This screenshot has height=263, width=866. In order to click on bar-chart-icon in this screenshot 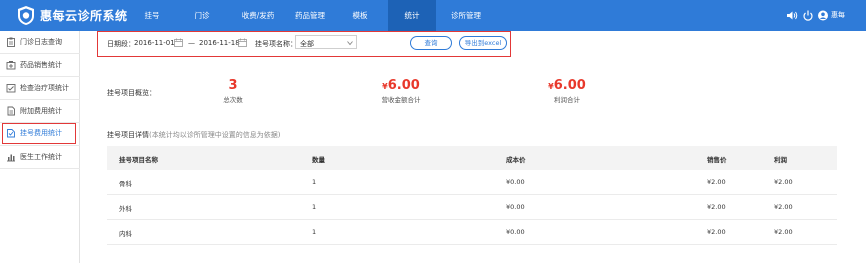, I will do `click(11, 158)`.